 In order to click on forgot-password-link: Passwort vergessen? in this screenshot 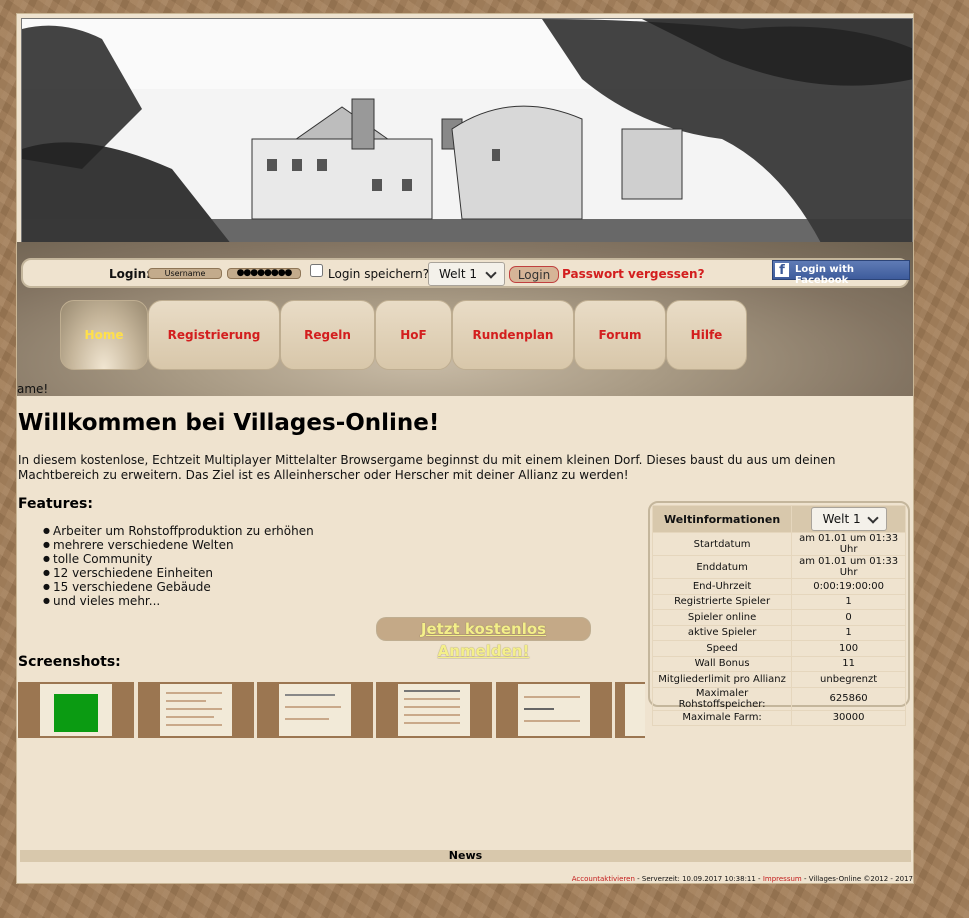, I will do `click(633, 274)`.